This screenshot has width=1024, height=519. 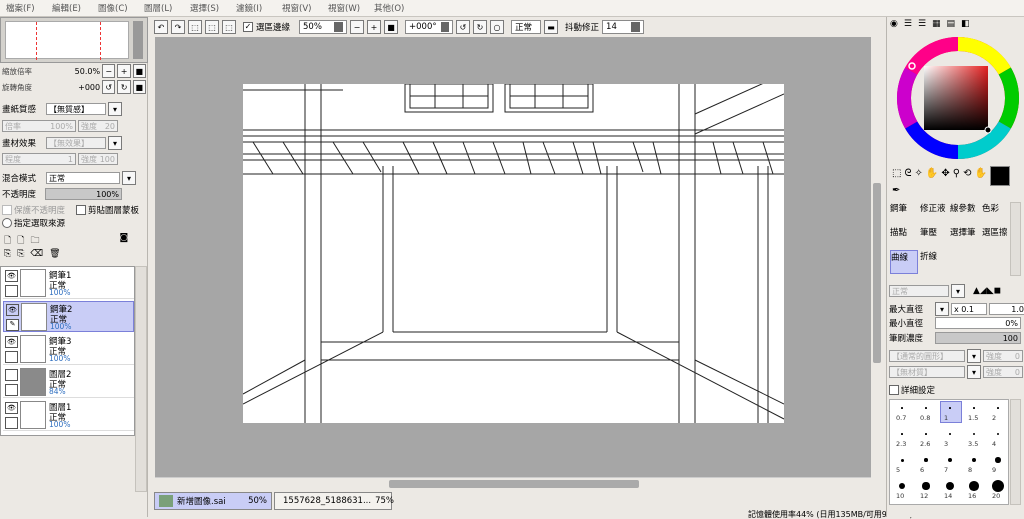 I want to click on swatches-tab-icon: ▦, so click(x=936, y=26).